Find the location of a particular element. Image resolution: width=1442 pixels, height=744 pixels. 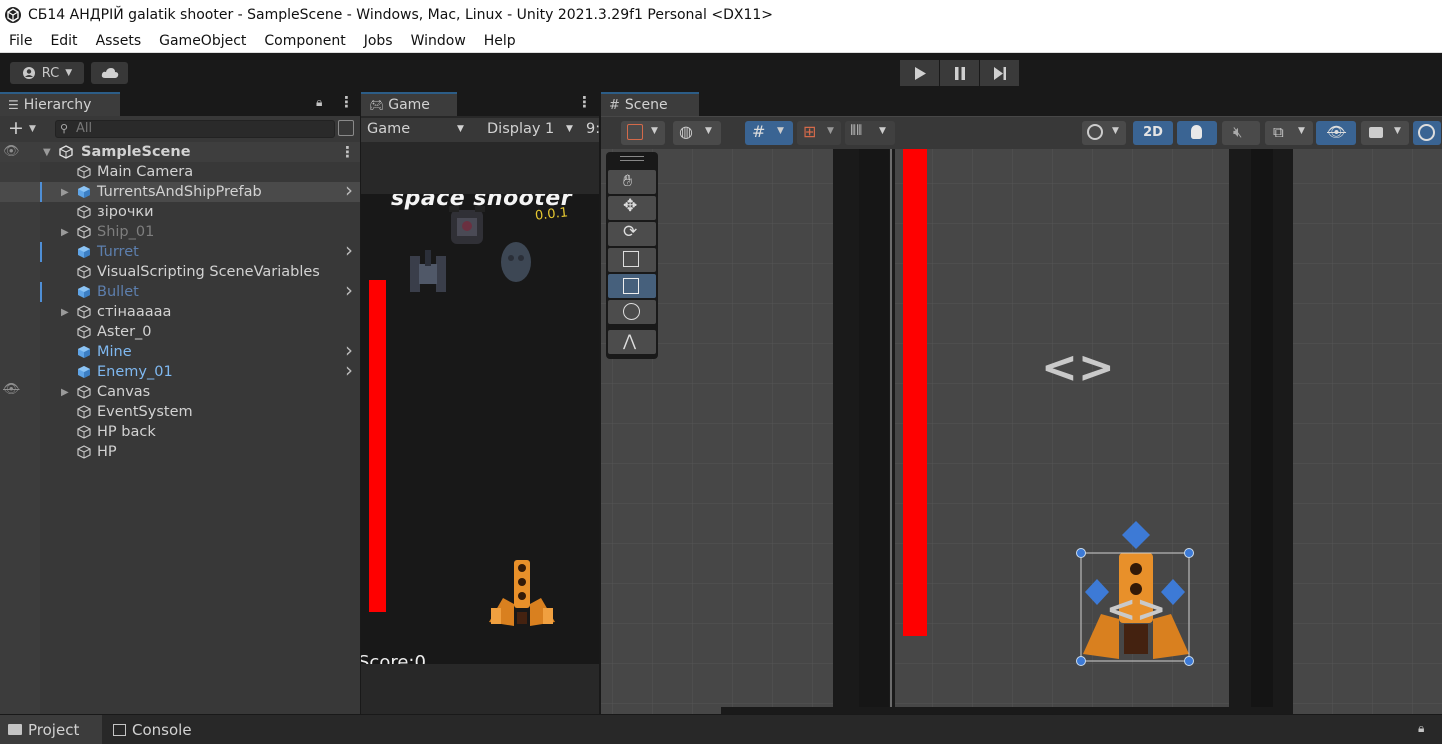

display-dropdown: Display 1 is located at coordinates (520, 129).